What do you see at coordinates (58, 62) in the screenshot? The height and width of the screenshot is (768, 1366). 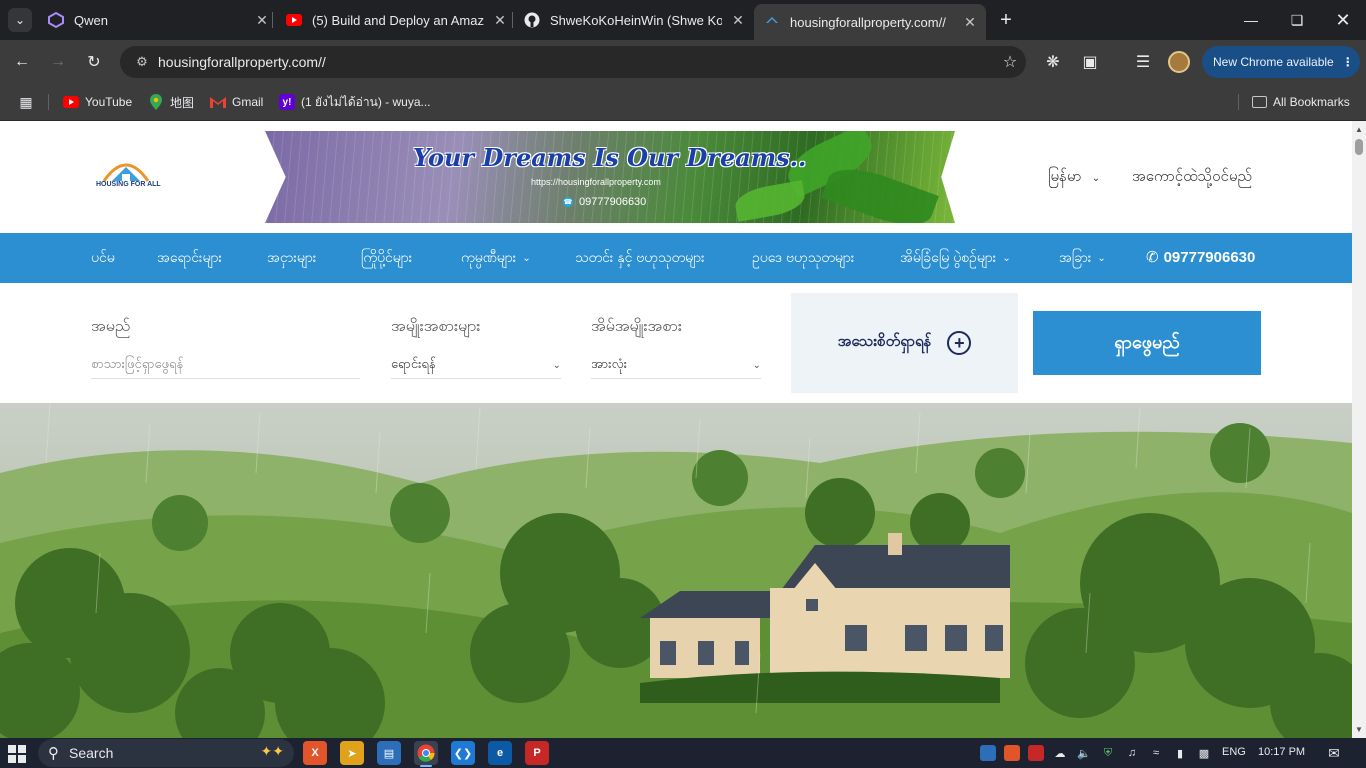 I see `forward-button: →` at bounding box center [58, 62].